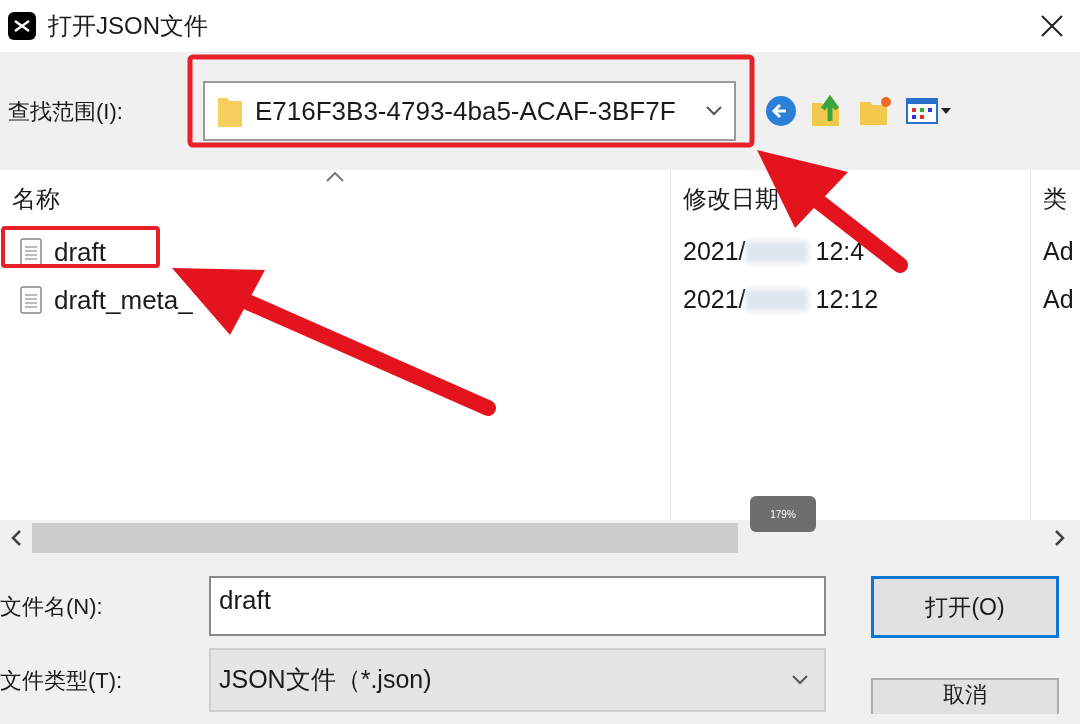 The image size is (1080, 724). I want to click on scroll-right-icon, so click(1060, 538).